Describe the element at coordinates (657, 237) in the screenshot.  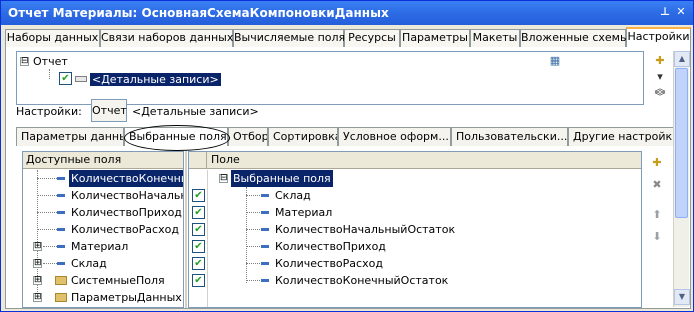
I see `move-down-icon: ⬇` at that location.